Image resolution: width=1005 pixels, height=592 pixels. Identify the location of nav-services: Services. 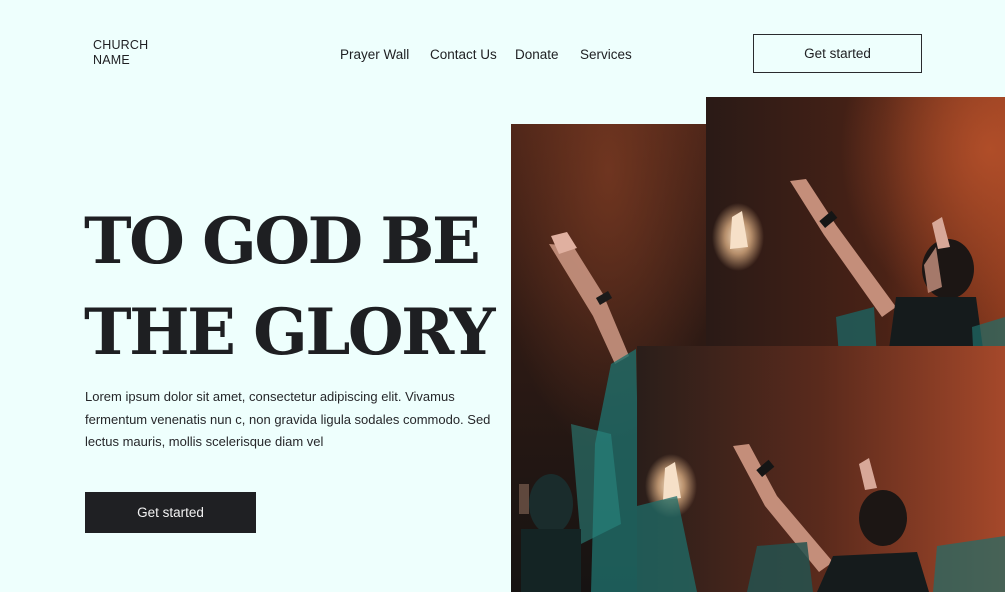
(606, 55).